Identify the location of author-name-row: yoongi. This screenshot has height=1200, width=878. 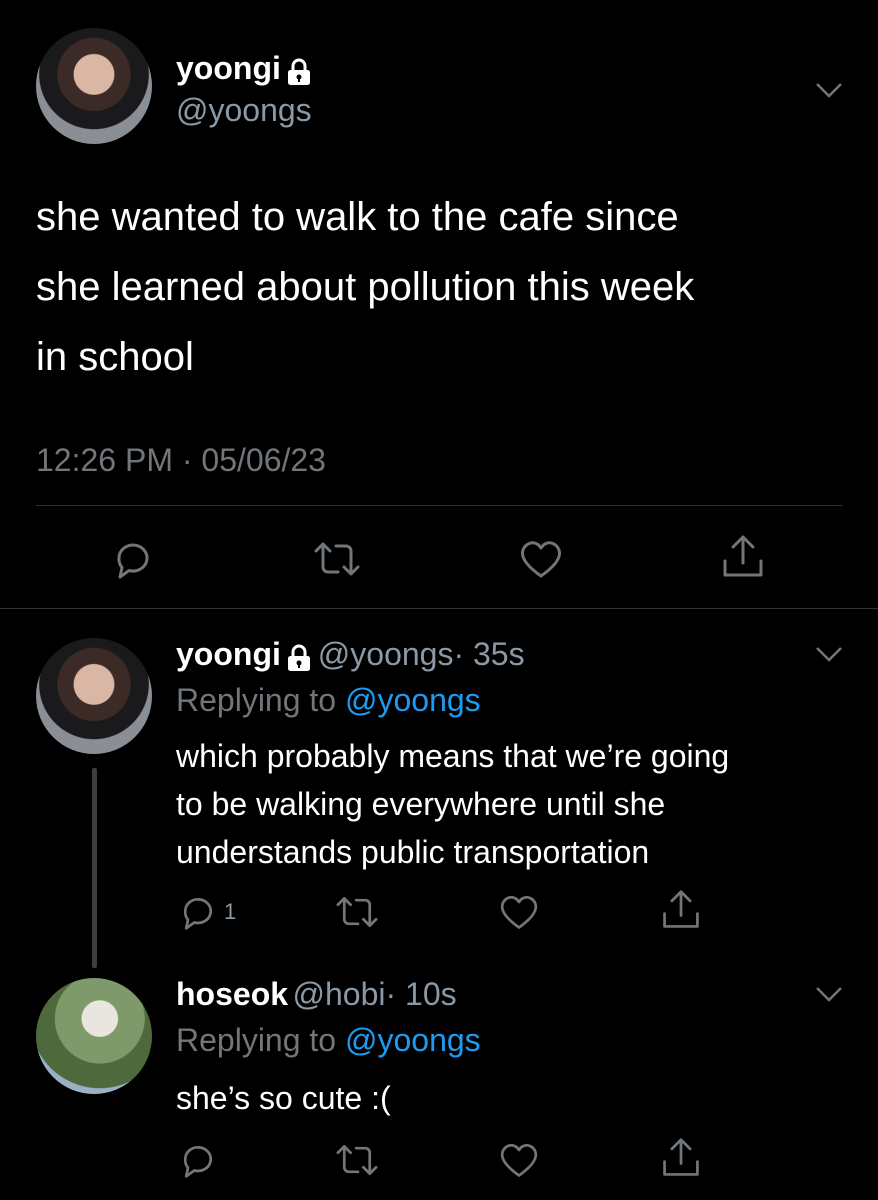
(244, 71).